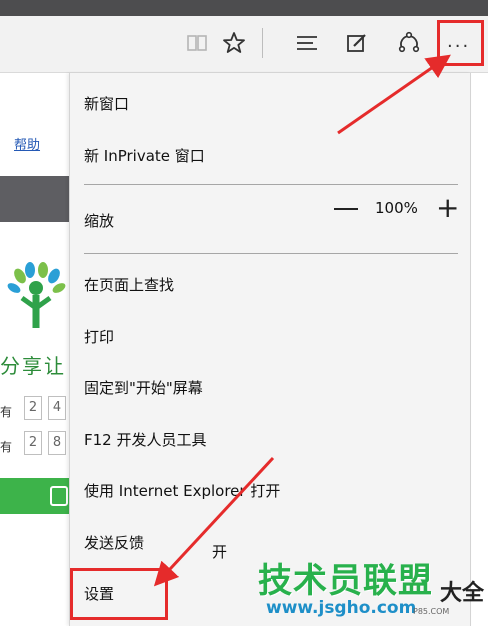  What do you see at coordinates (129, 284) in the screenshot?
I see `menu-item-find-on-page: 在页面上查找` at bounding box center [129, 284].